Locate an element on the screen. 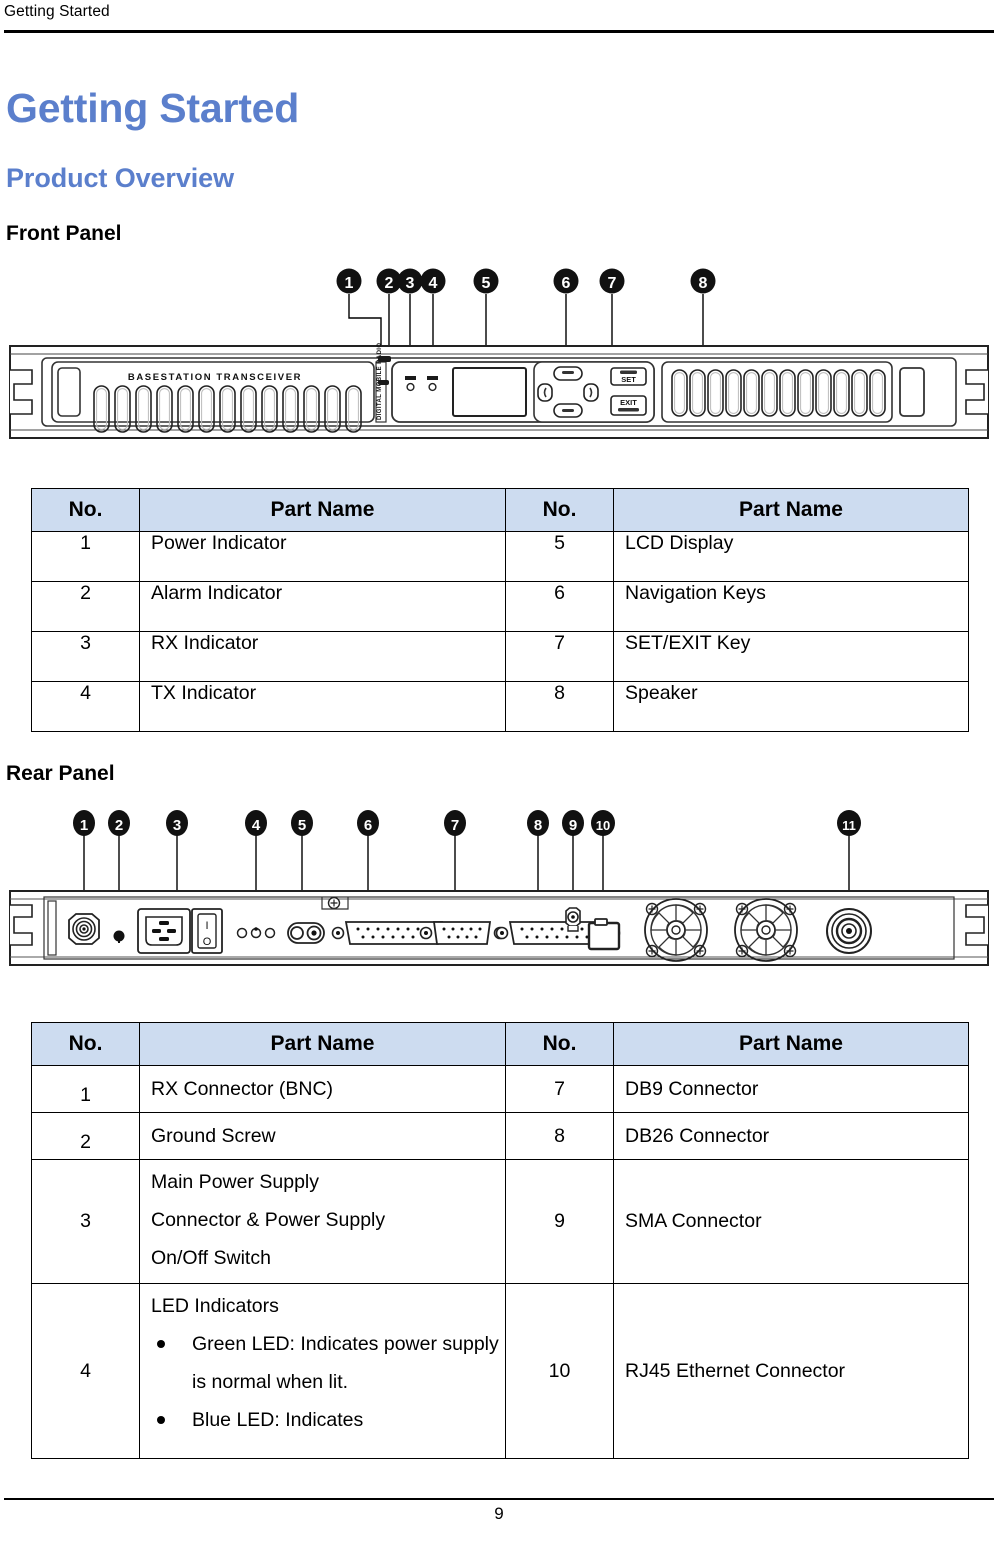  front-callout-3: 3 is located at coordinates (410, 283).